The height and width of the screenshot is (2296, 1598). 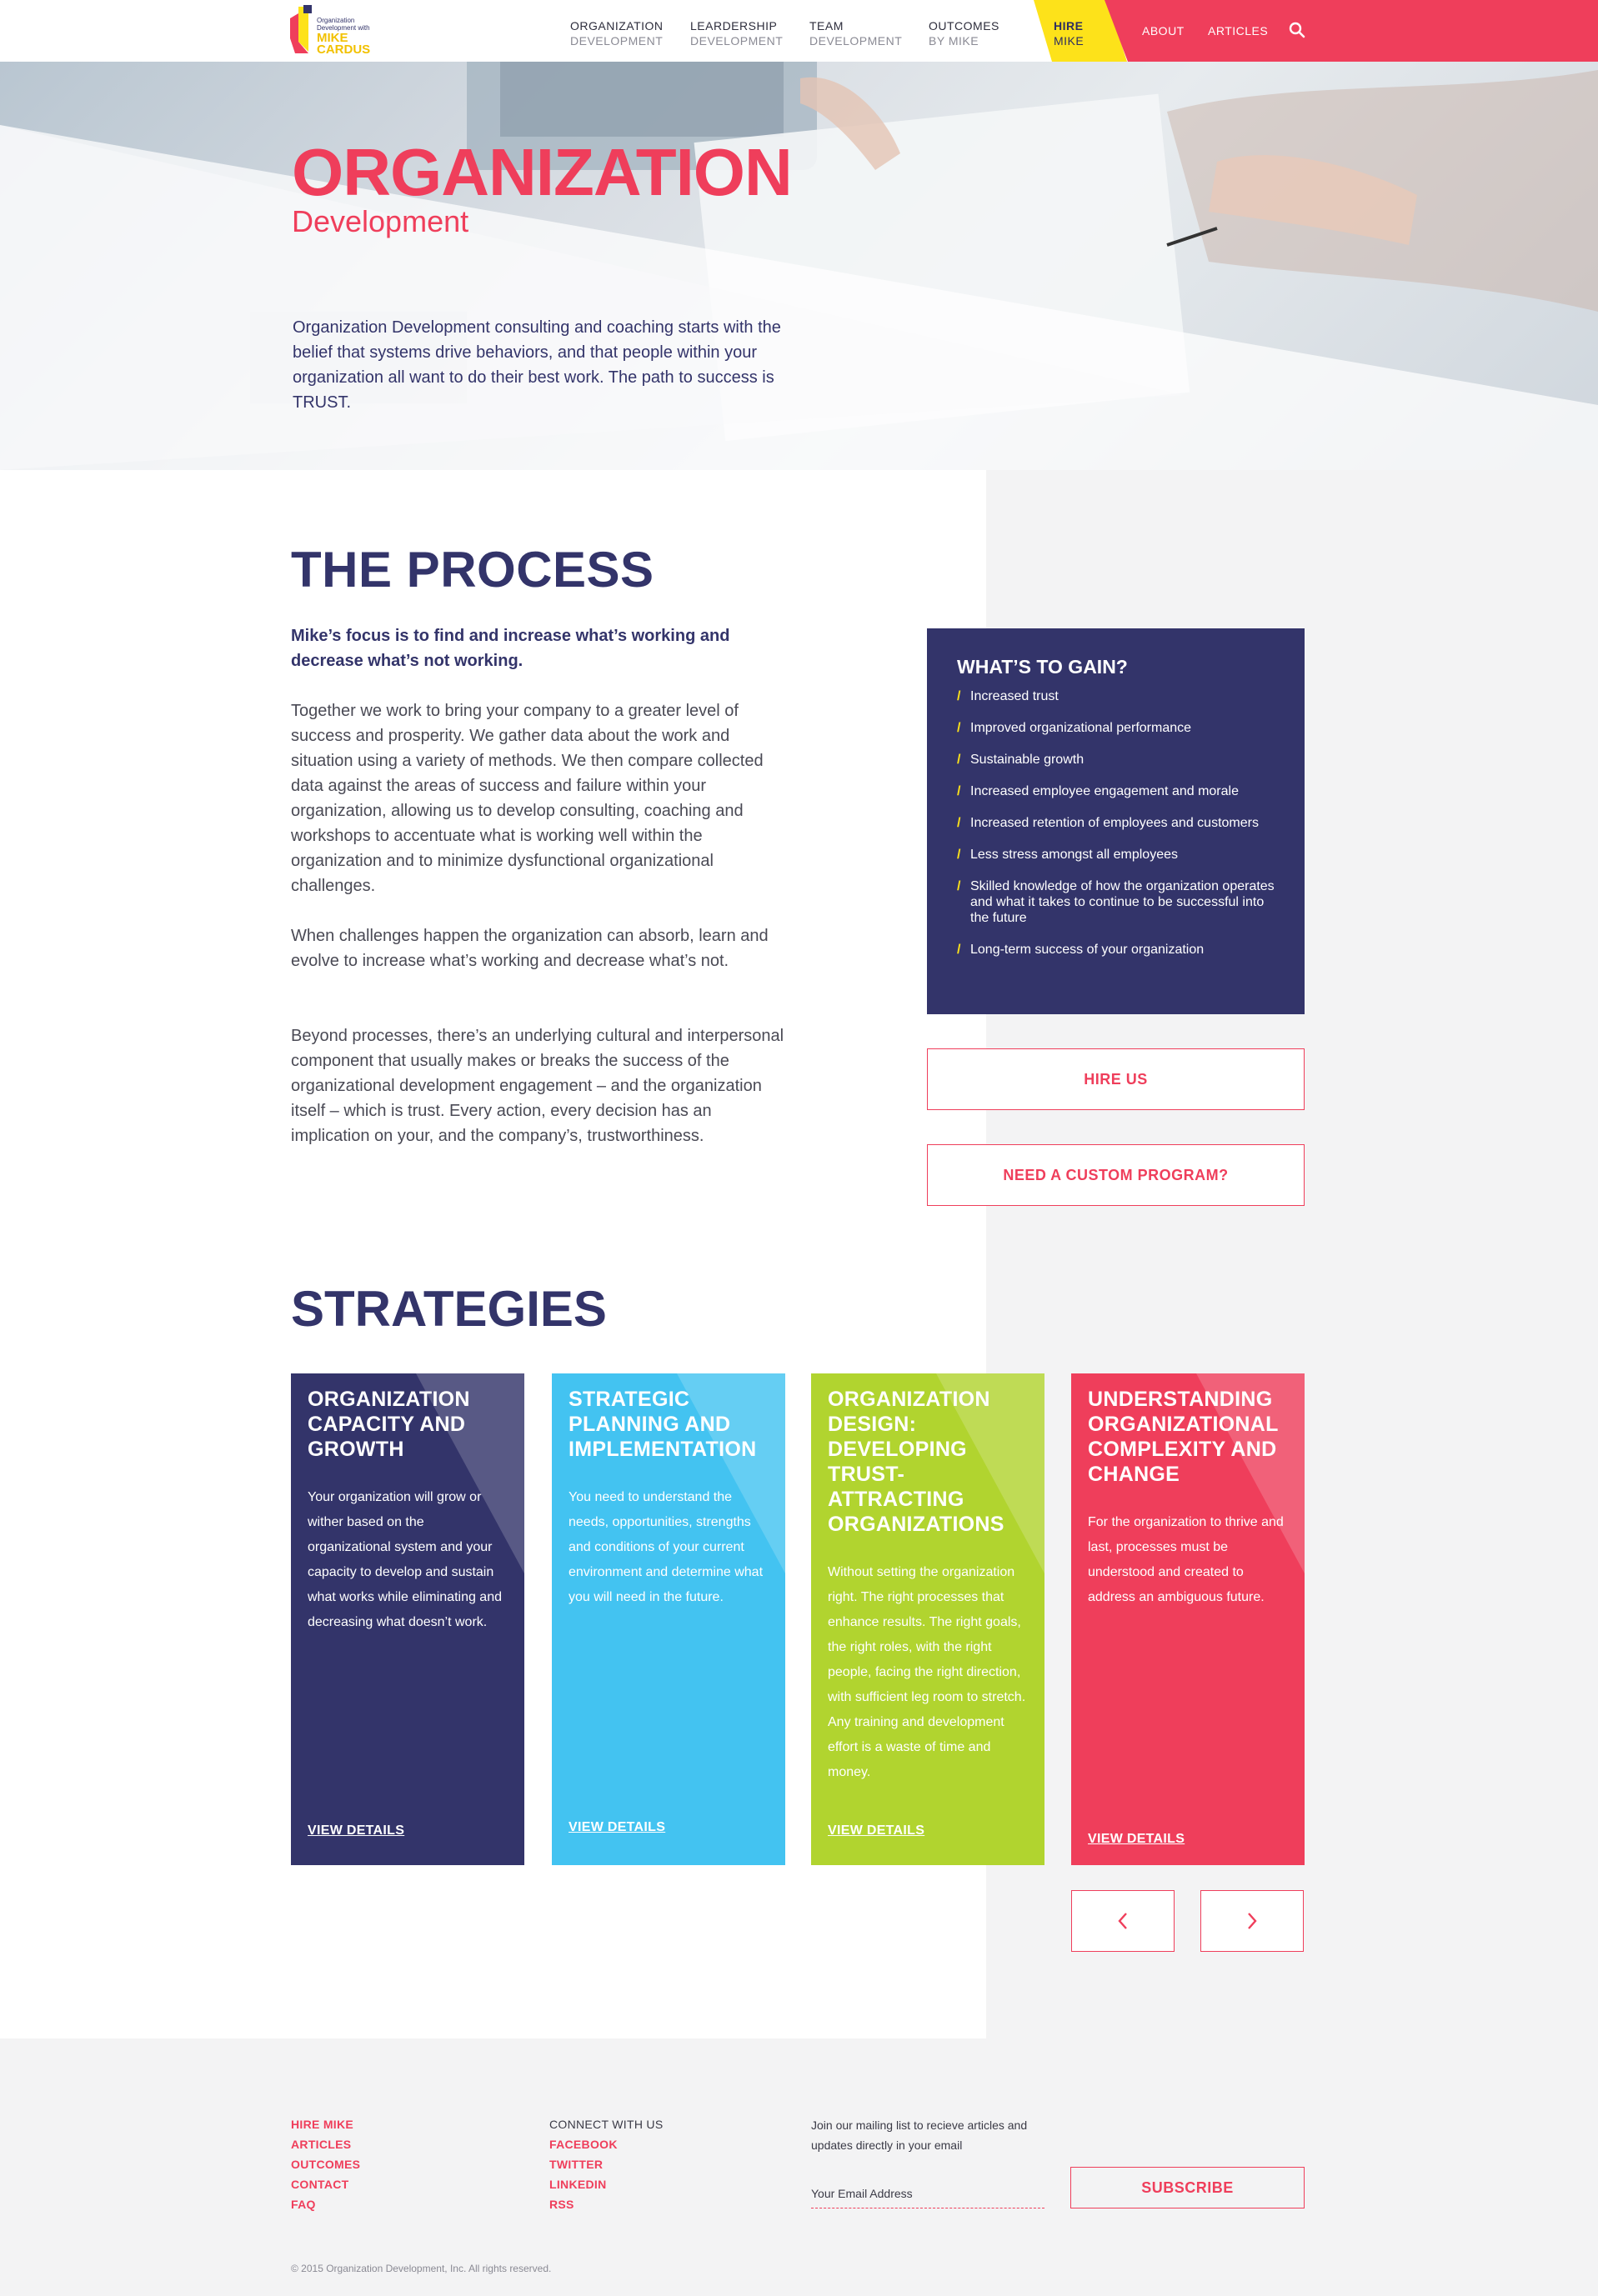 I want to click on gain-text: Sustainable growth, so click(x=1027, y=760).